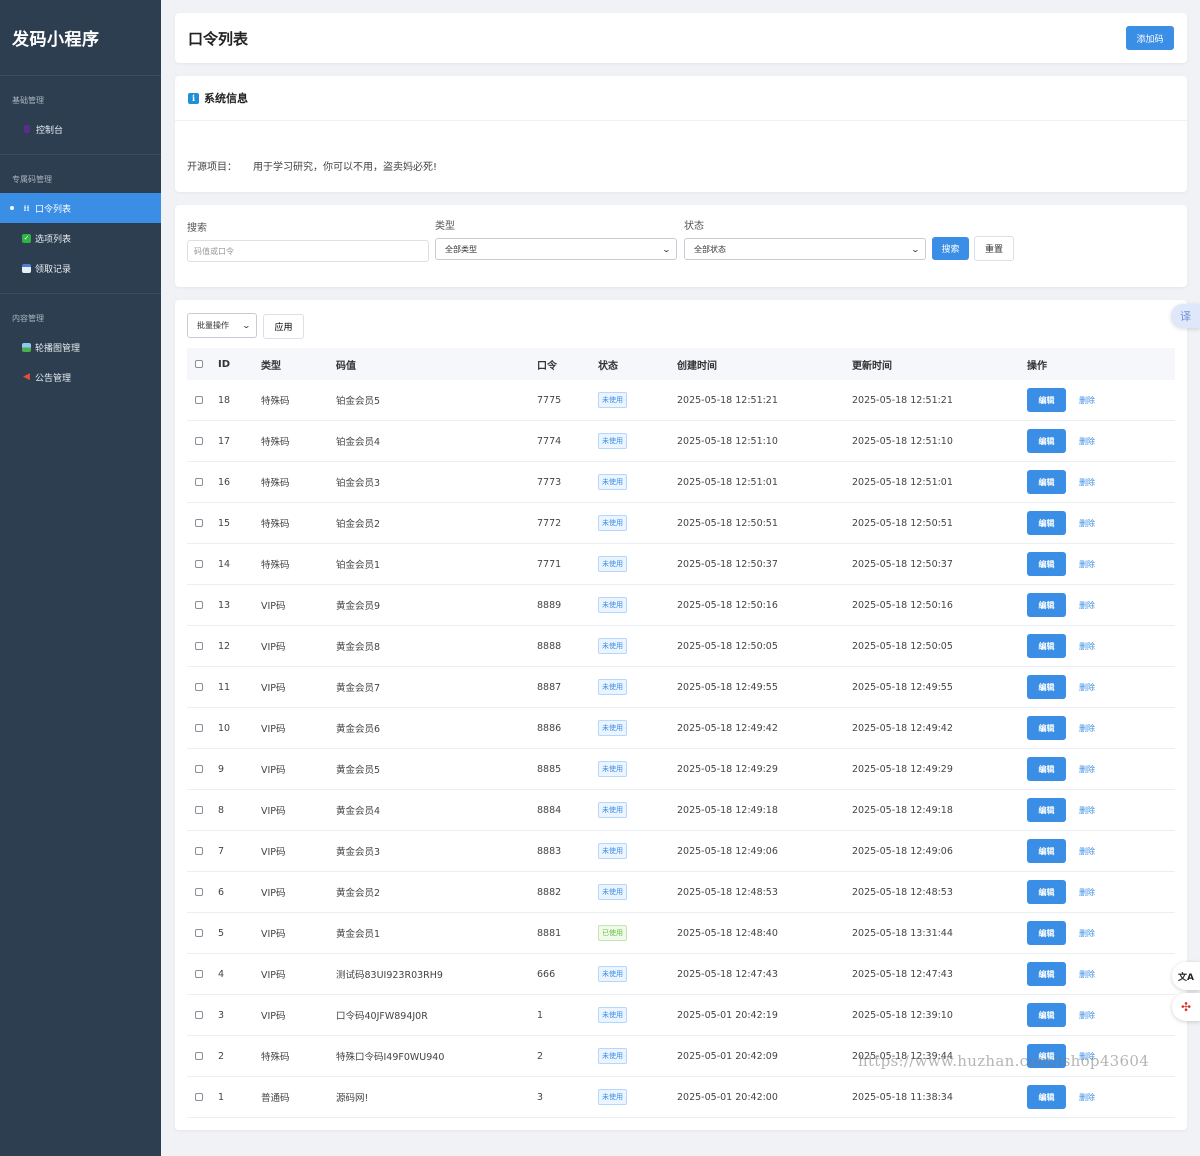 The image size is (1200, 1156). What do you see at coordinates (556, 249) in the screenshot?
I see `type-select: 全部类型 ⌄` at bounding box center [556, 249].